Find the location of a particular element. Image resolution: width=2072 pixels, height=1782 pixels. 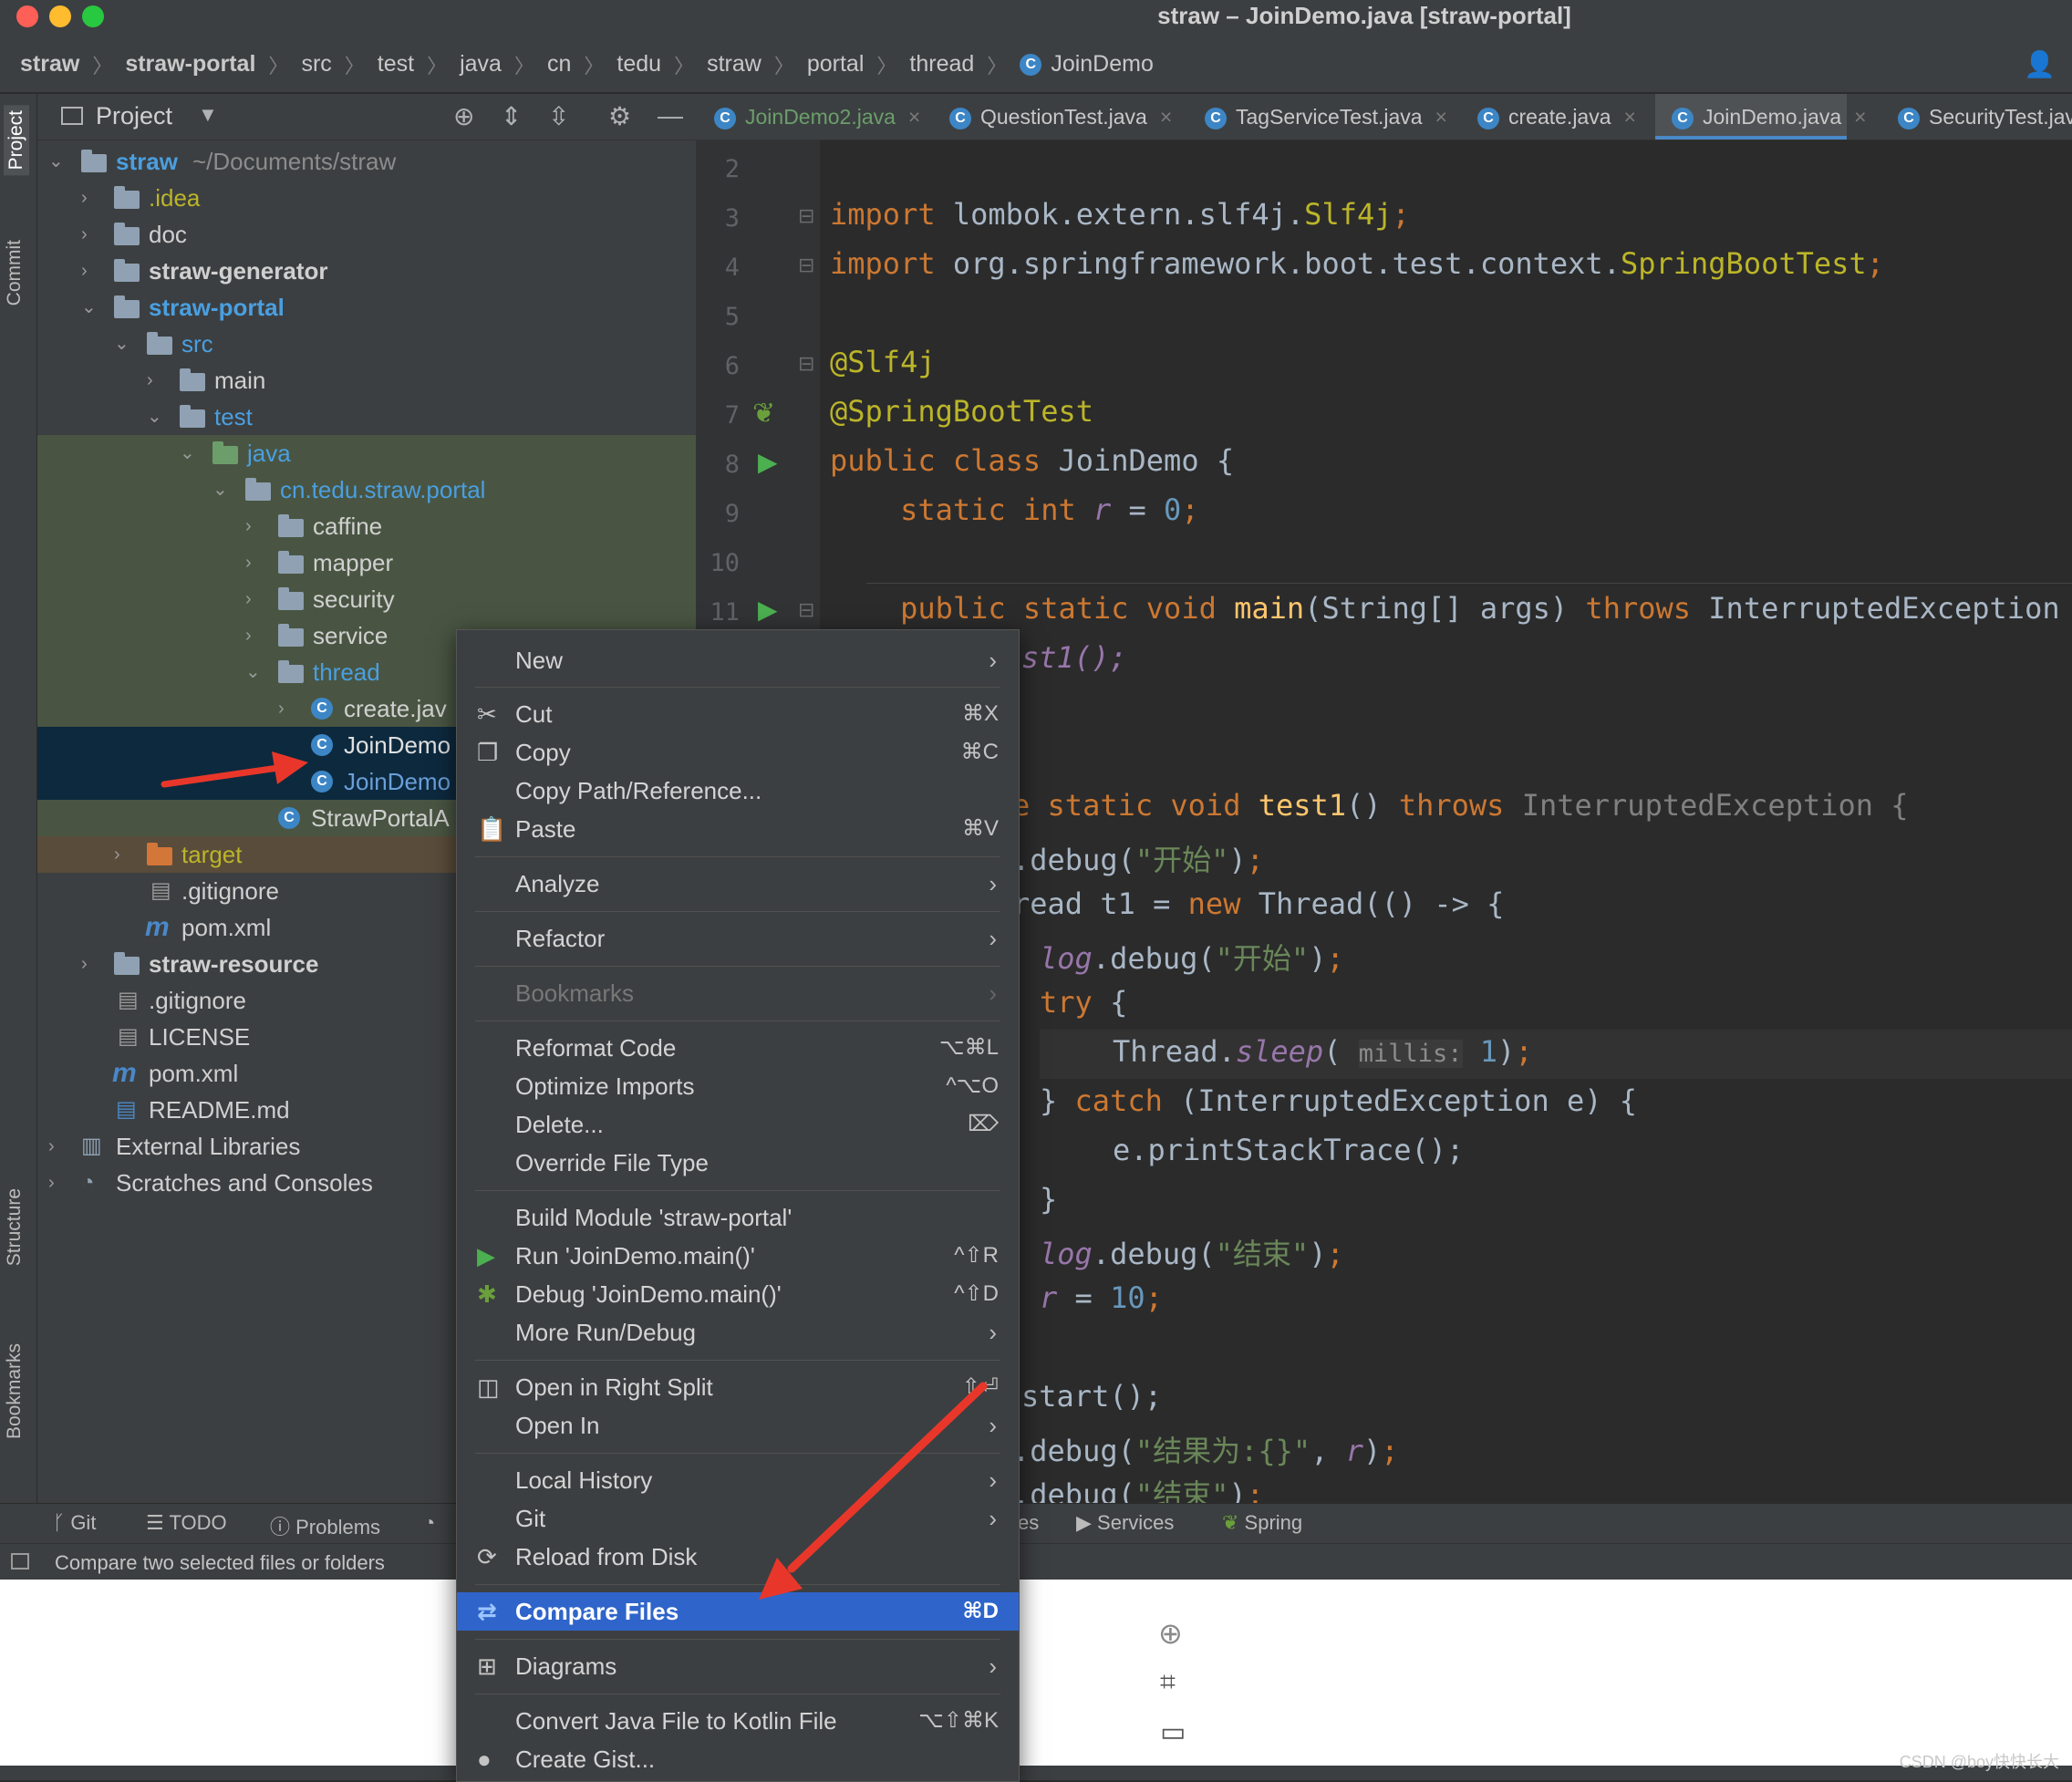

arrow-to-files is located at coordinates (235, 769).